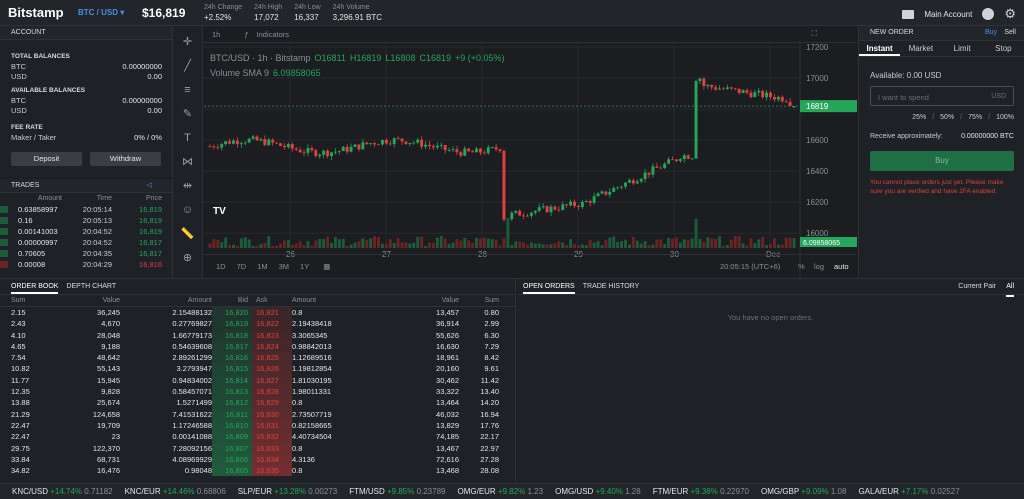  I want to click on percent-25: 25%, so click(919, 117).